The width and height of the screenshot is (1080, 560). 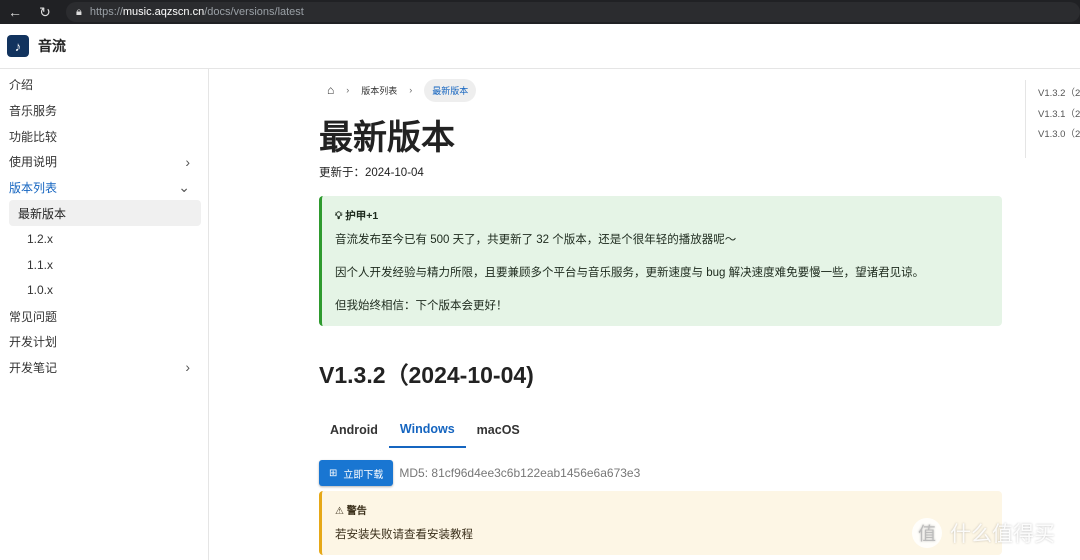 What do you see at coordinates (45, 12) in the screenshot?
I see `reload-icon: ↻` at bounding box center [45, 12].